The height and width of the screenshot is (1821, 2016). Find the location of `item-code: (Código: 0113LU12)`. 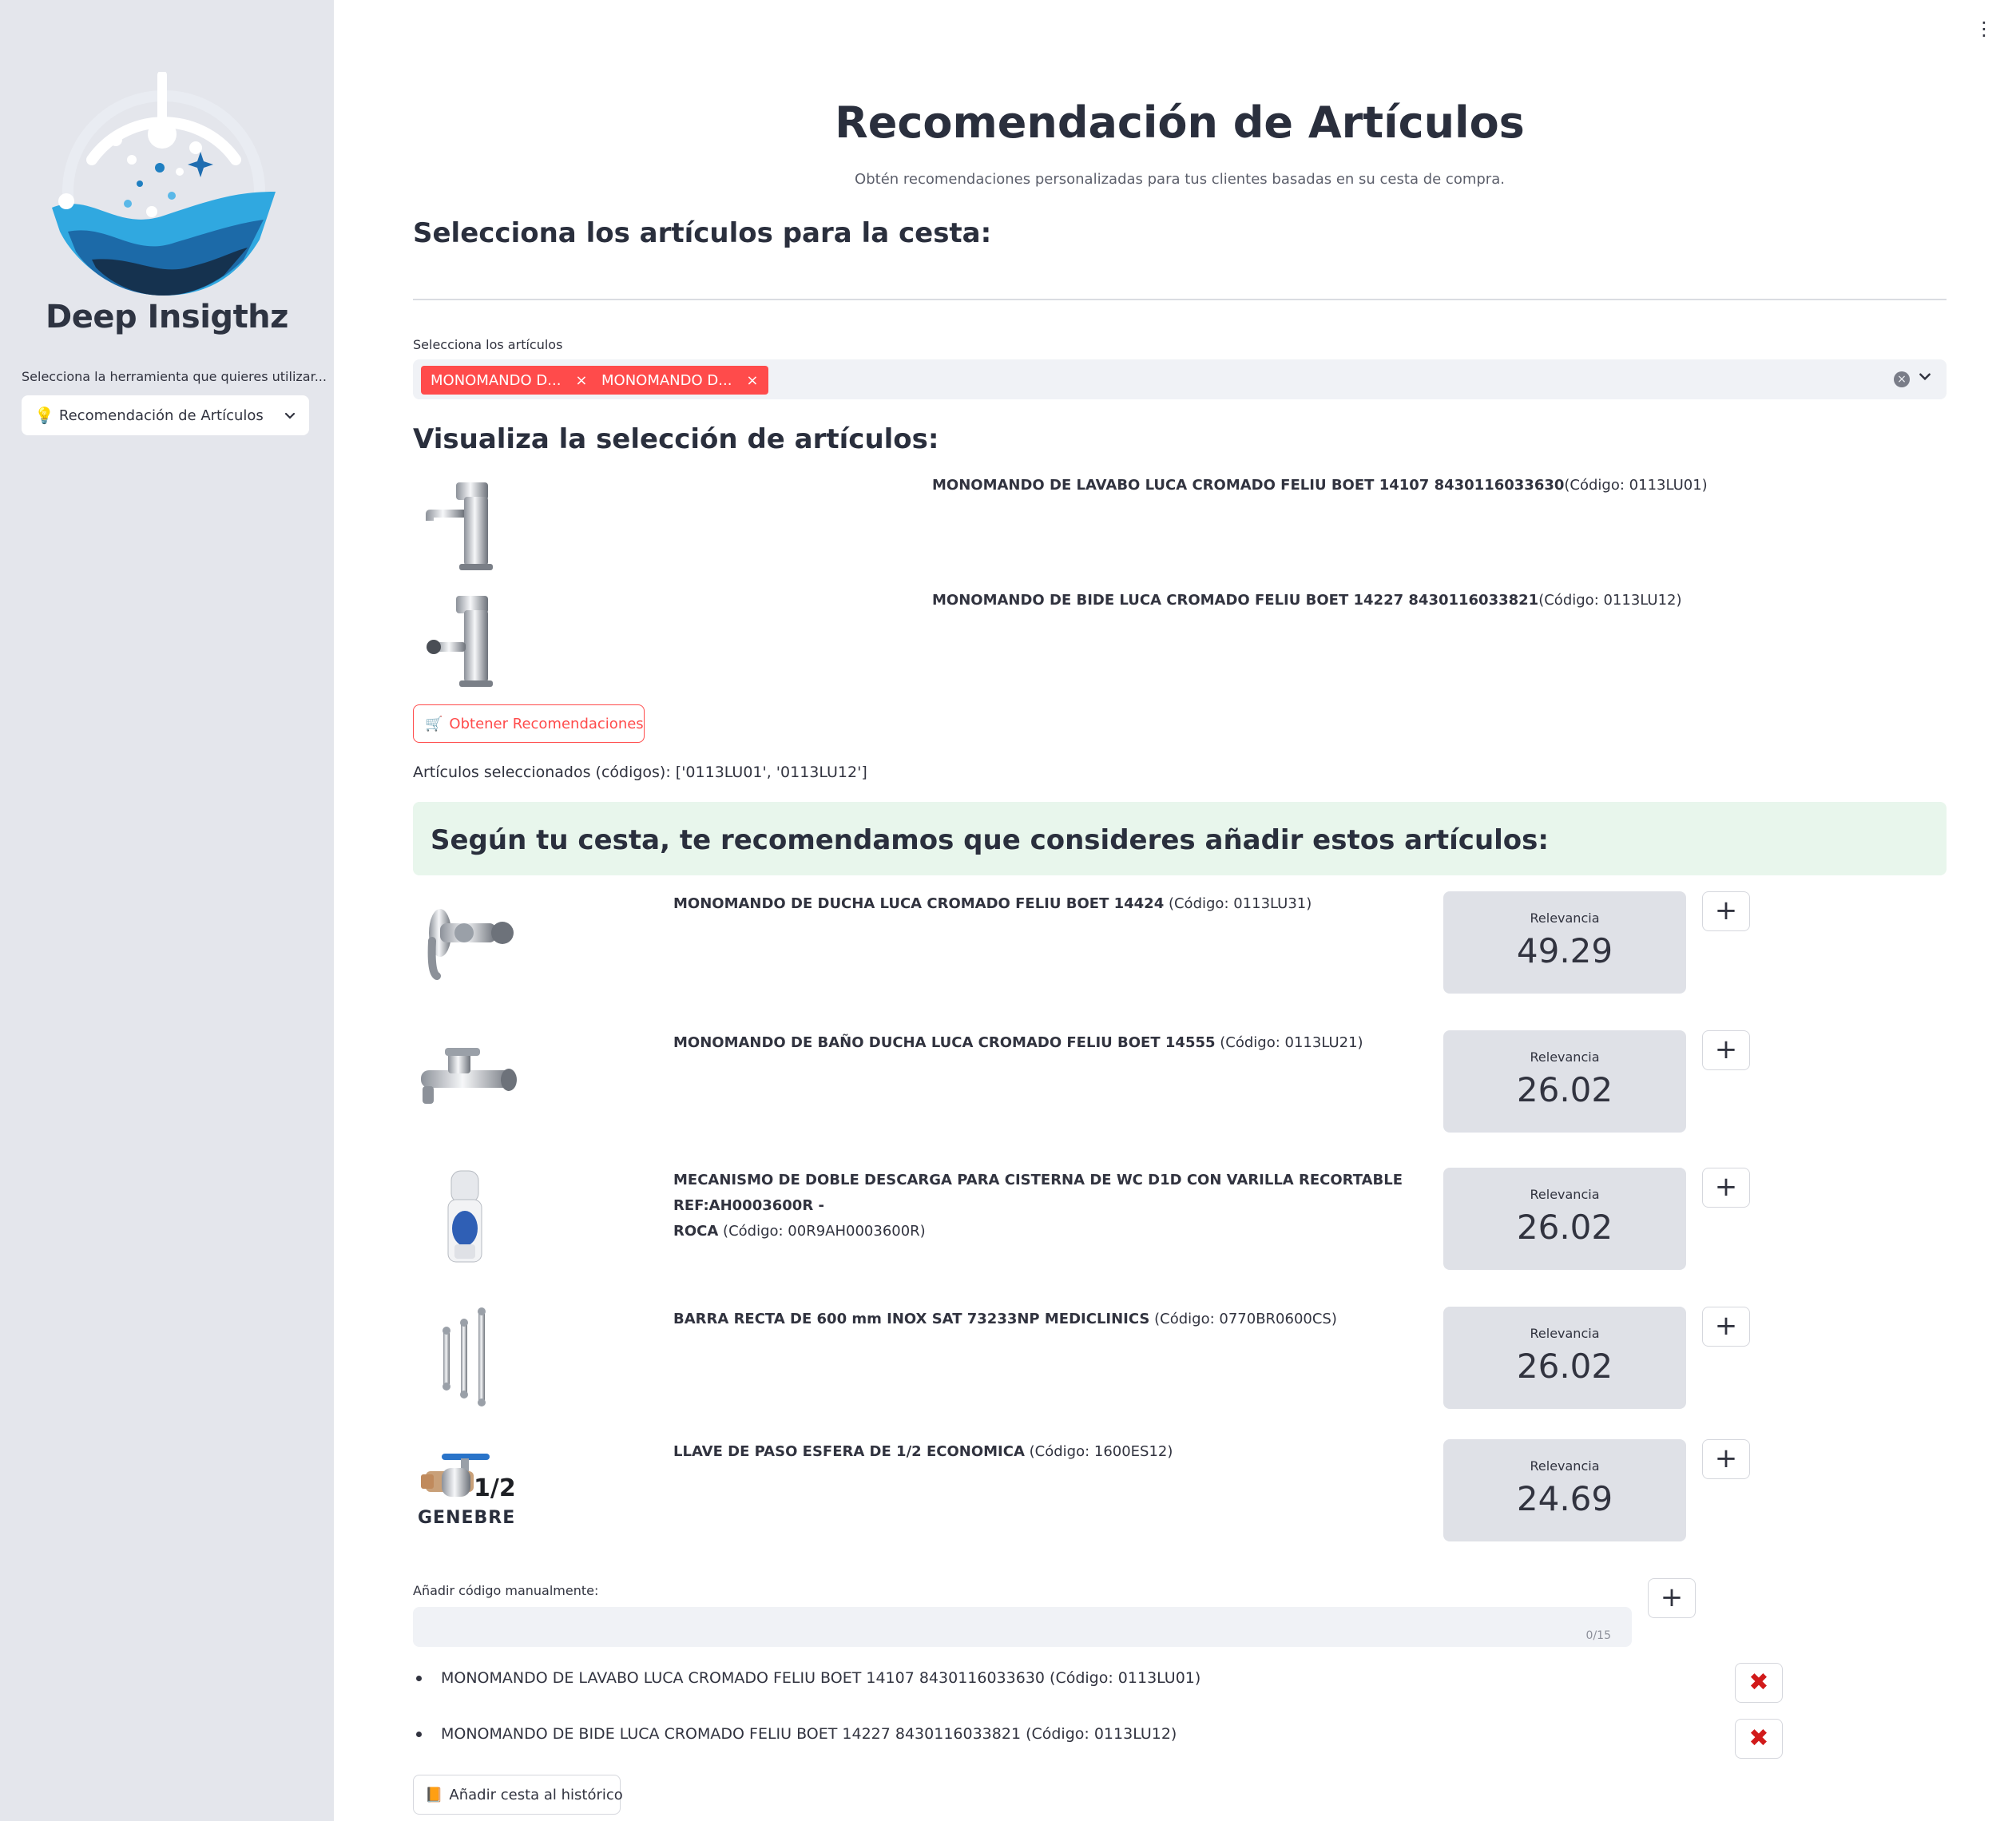

item-code: (Código: 0113LU12) is located at coordinates (1610, 600).